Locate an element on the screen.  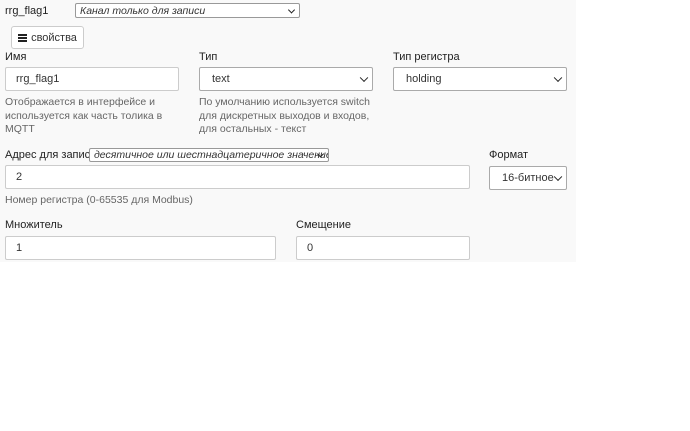
type-select: text is located at coordinates (286, 79).